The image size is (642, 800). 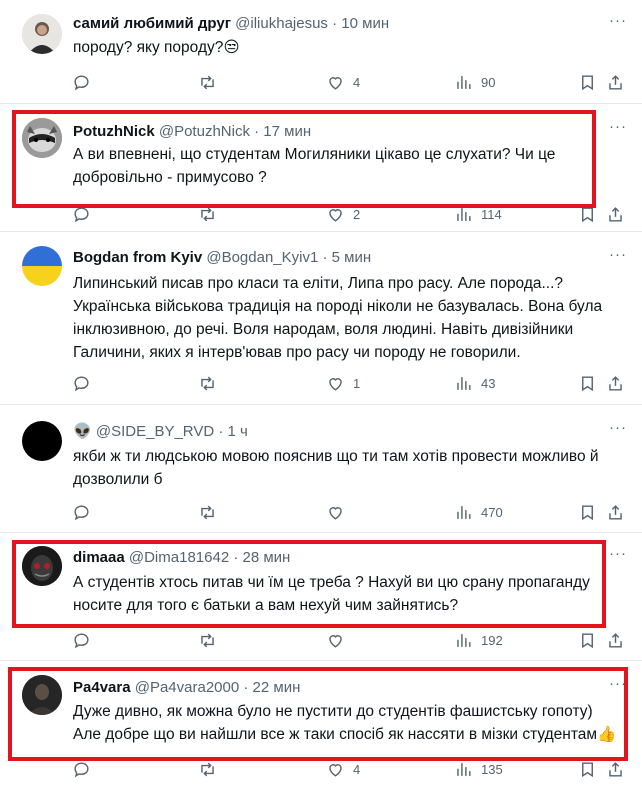 I want to click on tweet-header: PotuzhNick @PotuzhNick · 17 мин, so click(x=337, y=132).